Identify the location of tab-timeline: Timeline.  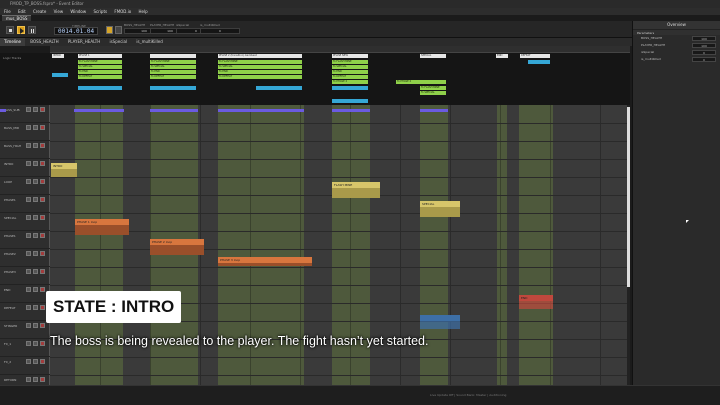
(13, 42).